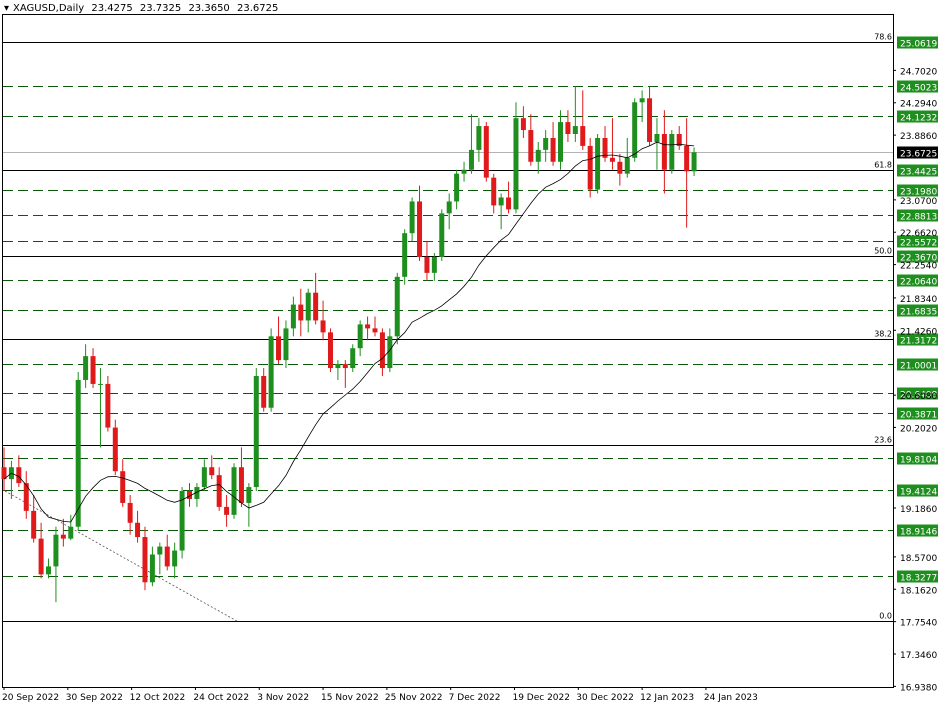 The image size is (942, 708). What do you see at coordinates (918, 313) in the screenshot?
I see `level-label: 21.6835` at bounding box center [918, 313].